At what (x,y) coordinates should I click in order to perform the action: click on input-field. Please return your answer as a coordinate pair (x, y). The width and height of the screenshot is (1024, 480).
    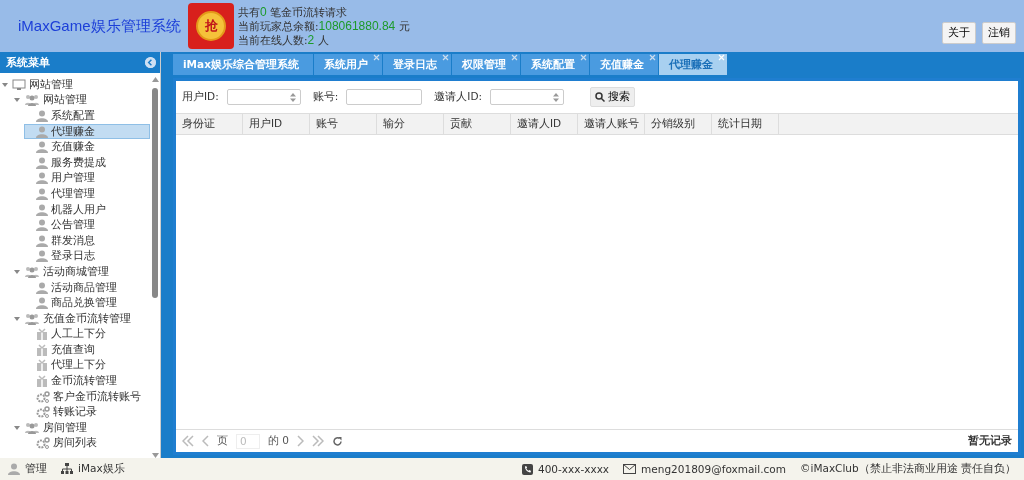
    Looking at the image, I should click on (384, 97).